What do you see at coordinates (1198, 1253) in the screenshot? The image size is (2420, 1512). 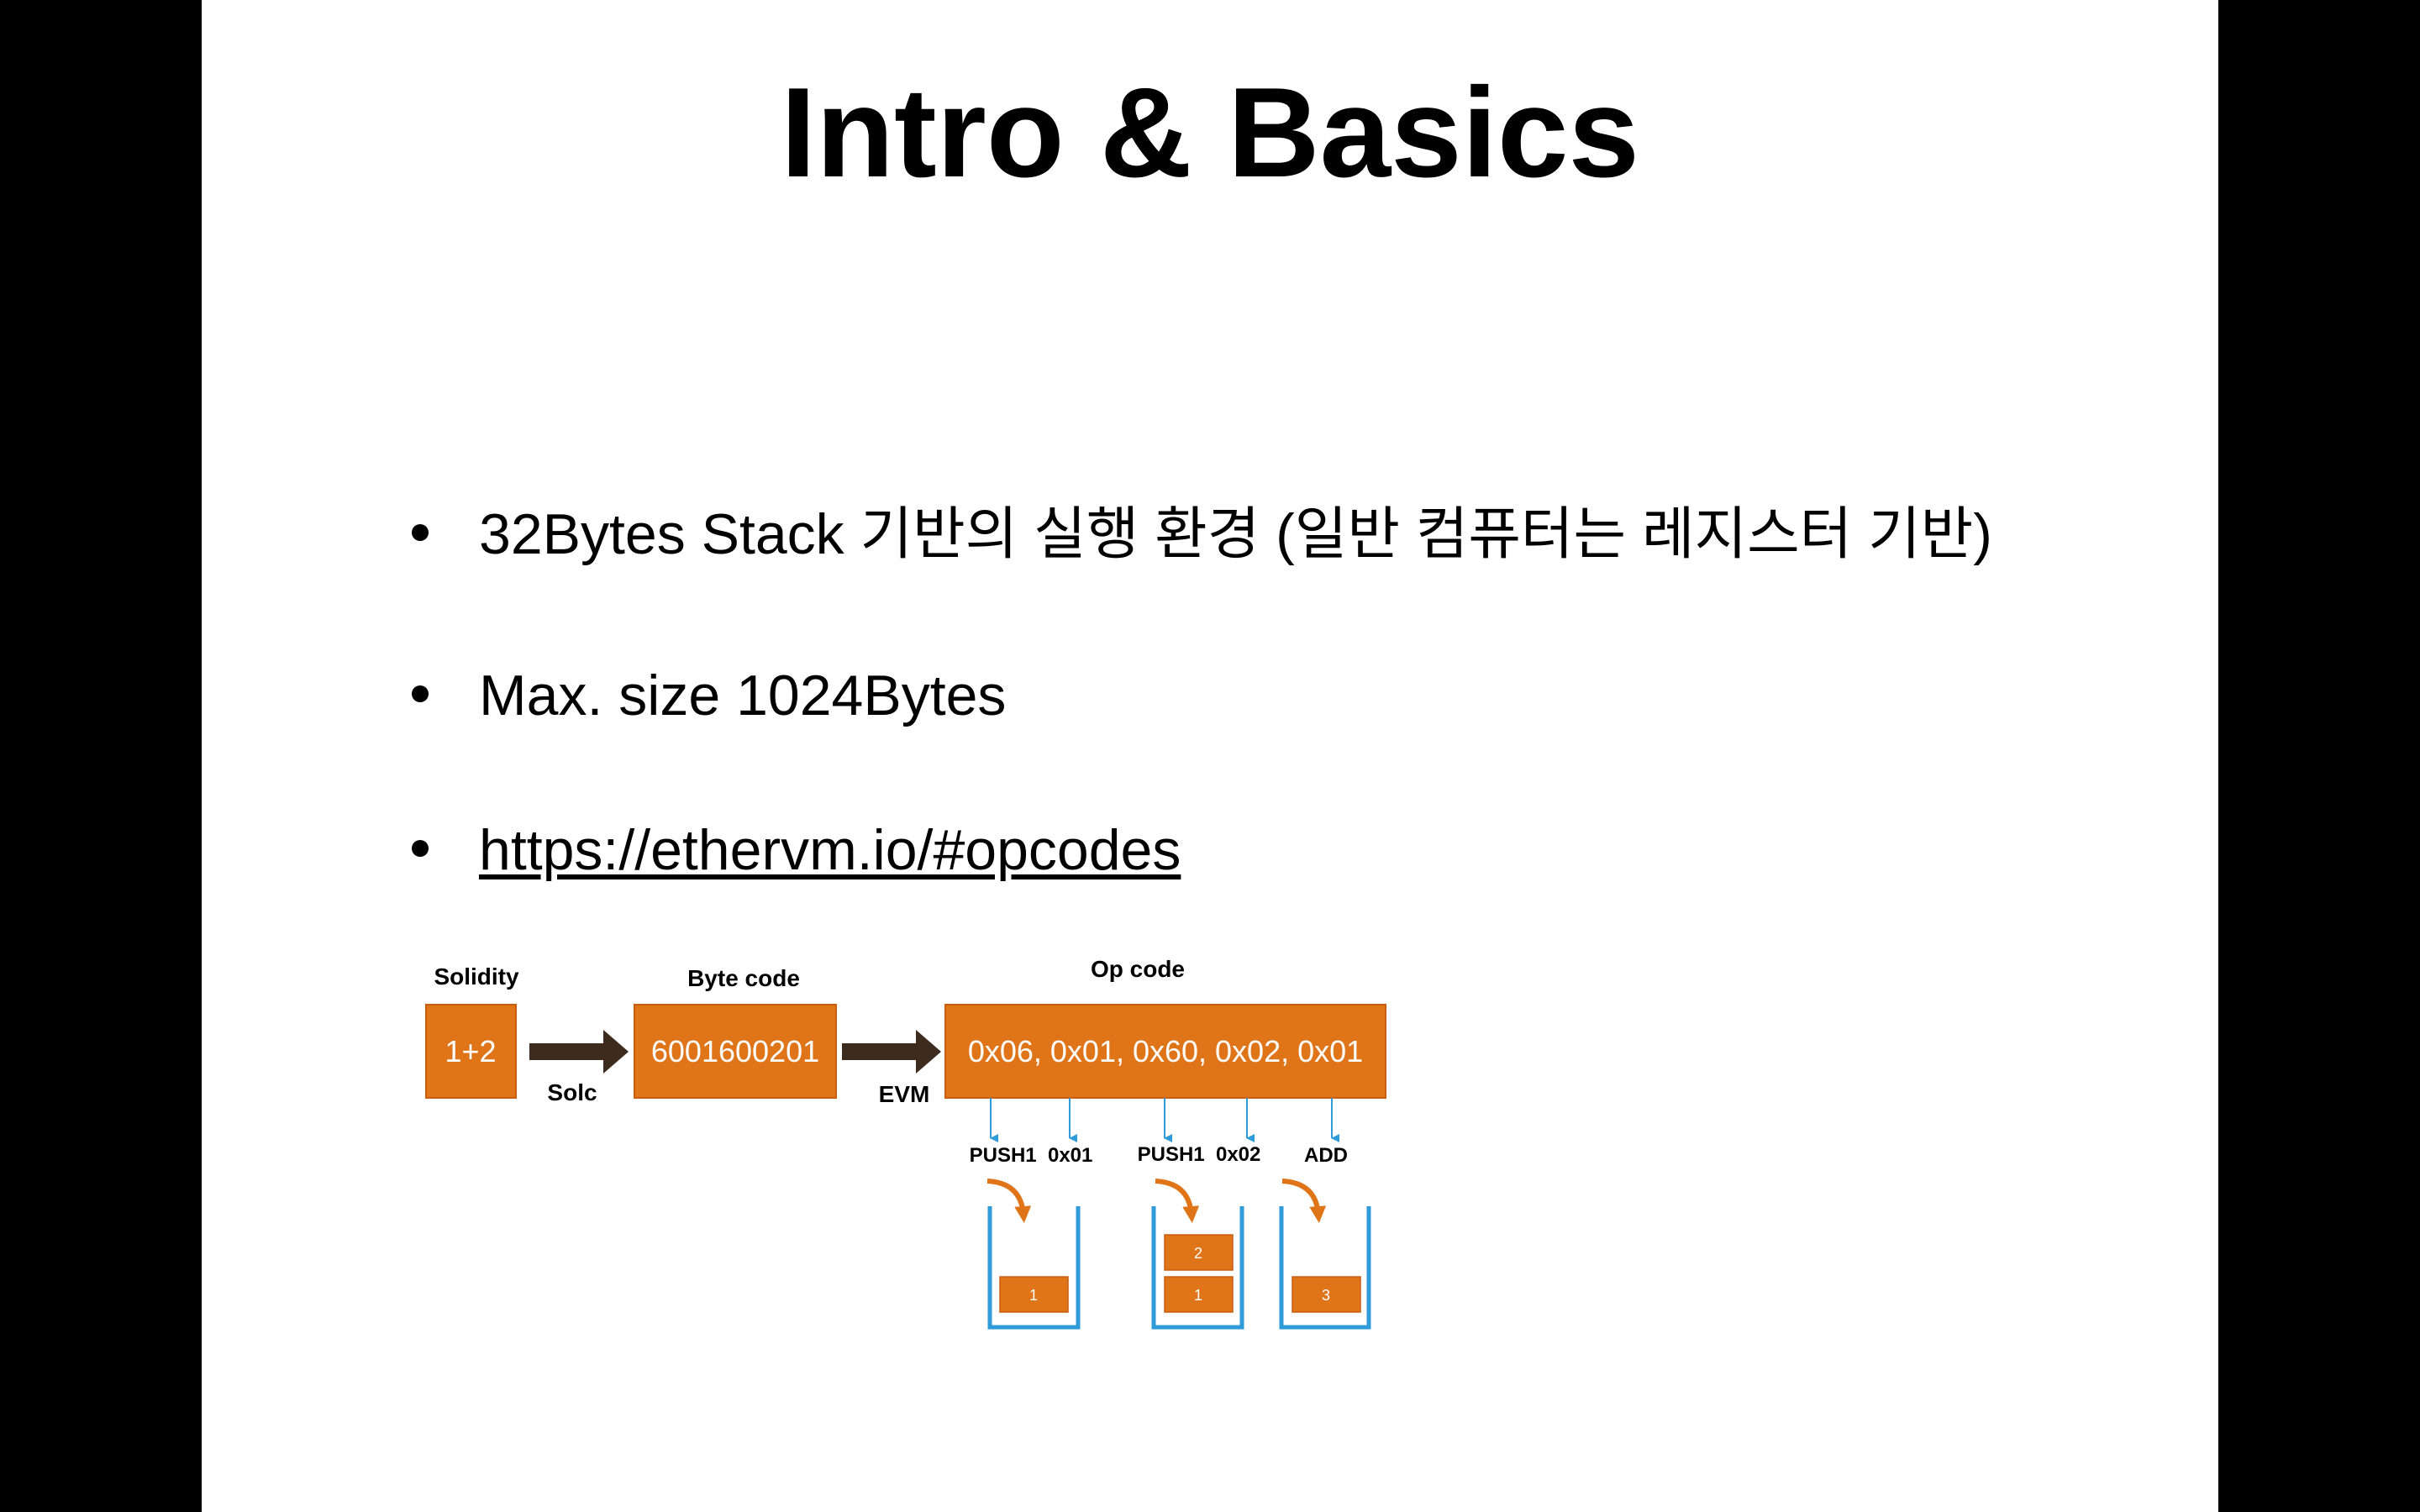 I see `stack-item-value: 2` at bounding box center [1198, 1253].